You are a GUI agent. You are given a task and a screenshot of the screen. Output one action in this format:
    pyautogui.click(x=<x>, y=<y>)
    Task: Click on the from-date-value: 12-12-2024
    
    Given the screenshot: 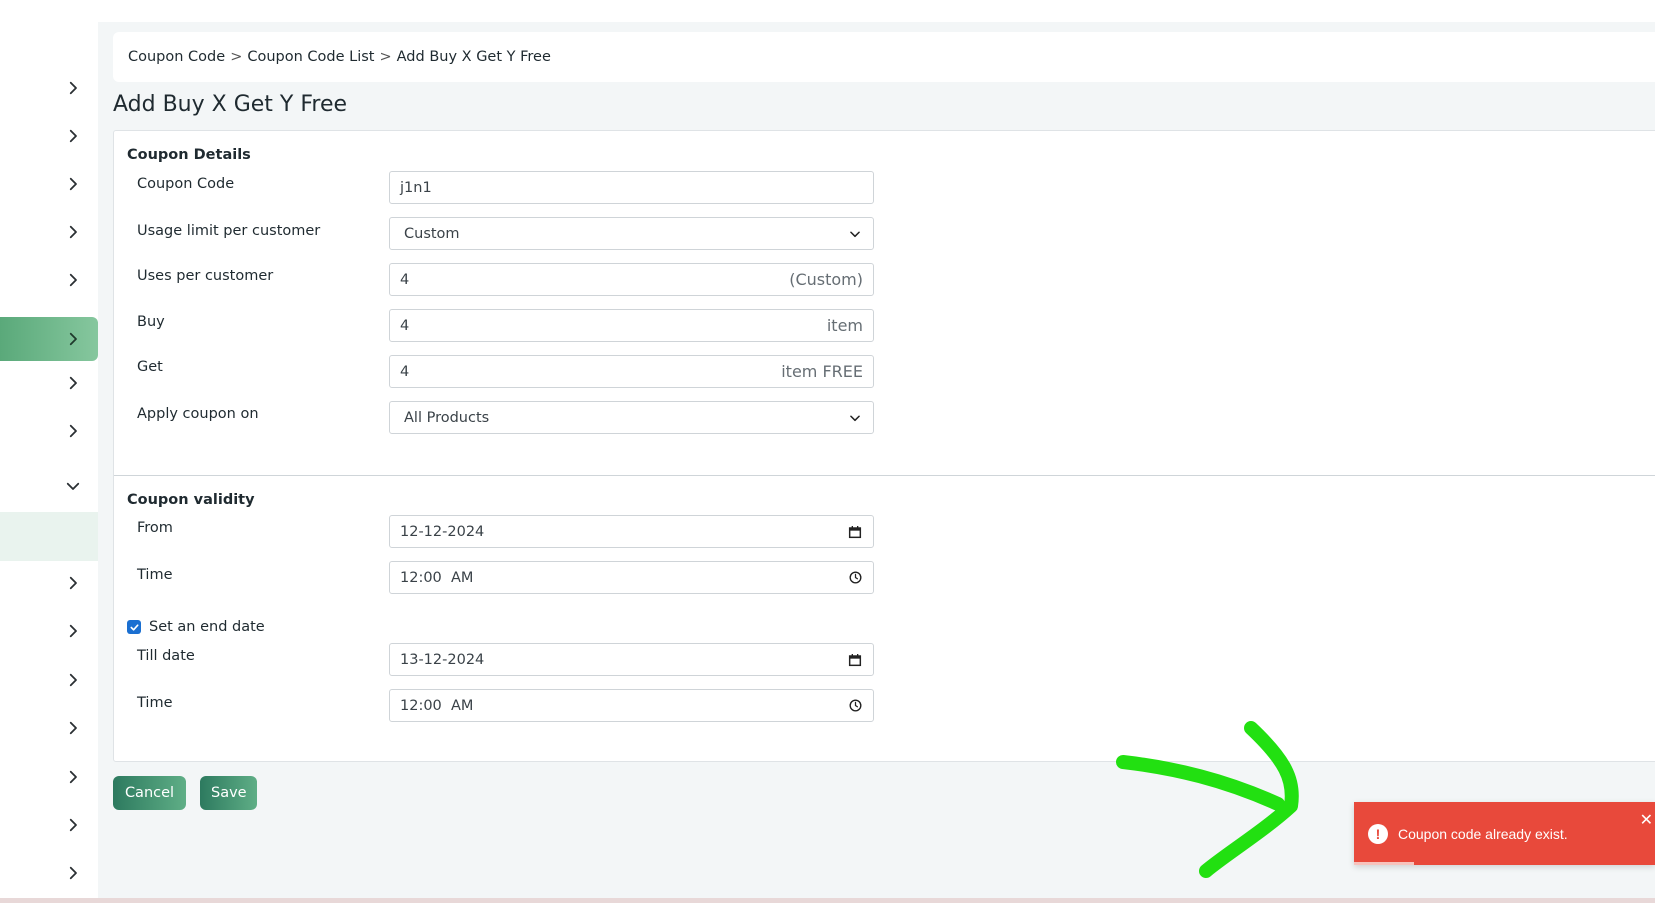 What is the action you would take?
    pyautogui.click(x=442, y=531)
    